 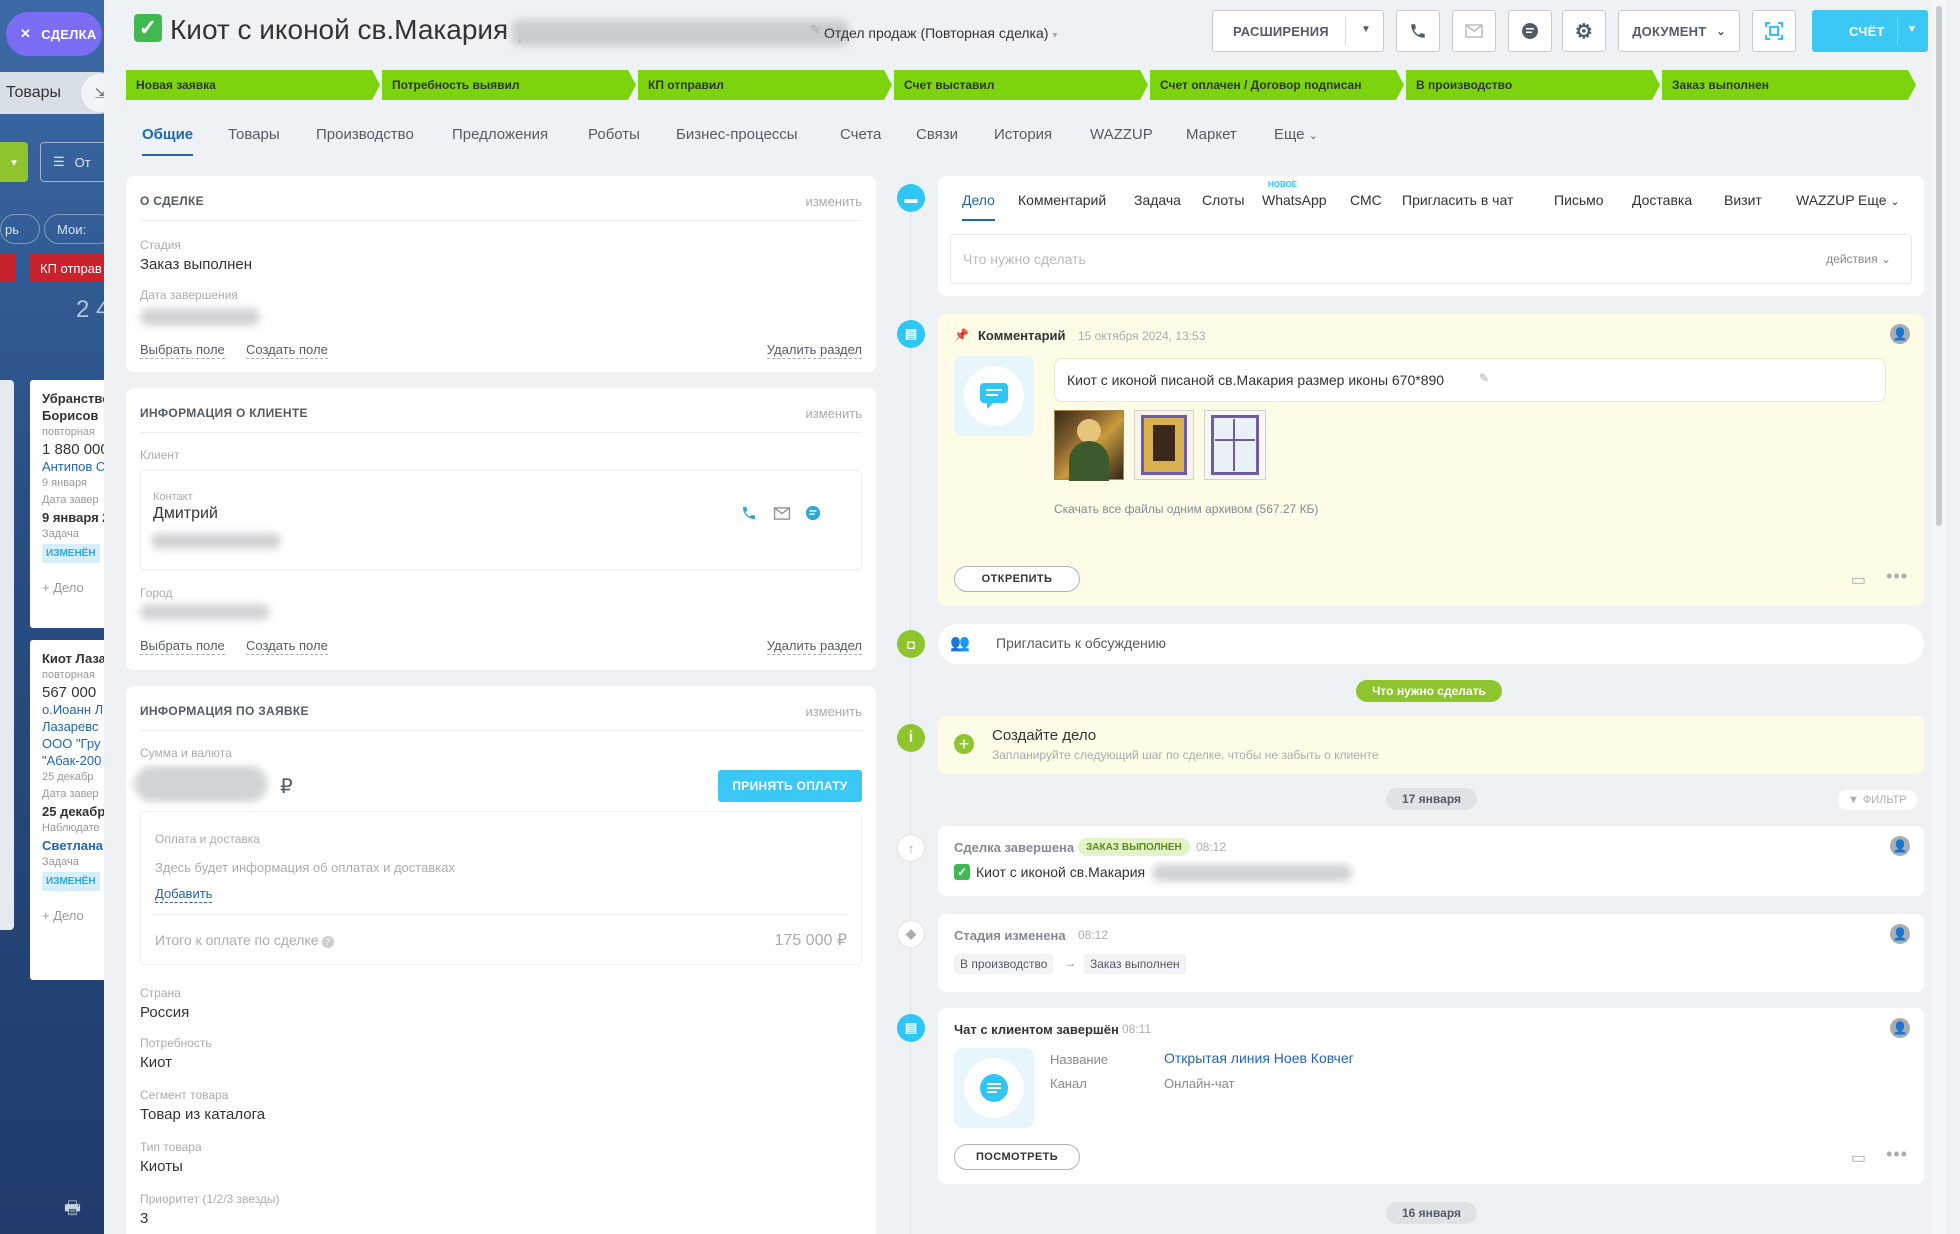 I want to click on tab-market: Маркет, so click(x=1211, y=134).